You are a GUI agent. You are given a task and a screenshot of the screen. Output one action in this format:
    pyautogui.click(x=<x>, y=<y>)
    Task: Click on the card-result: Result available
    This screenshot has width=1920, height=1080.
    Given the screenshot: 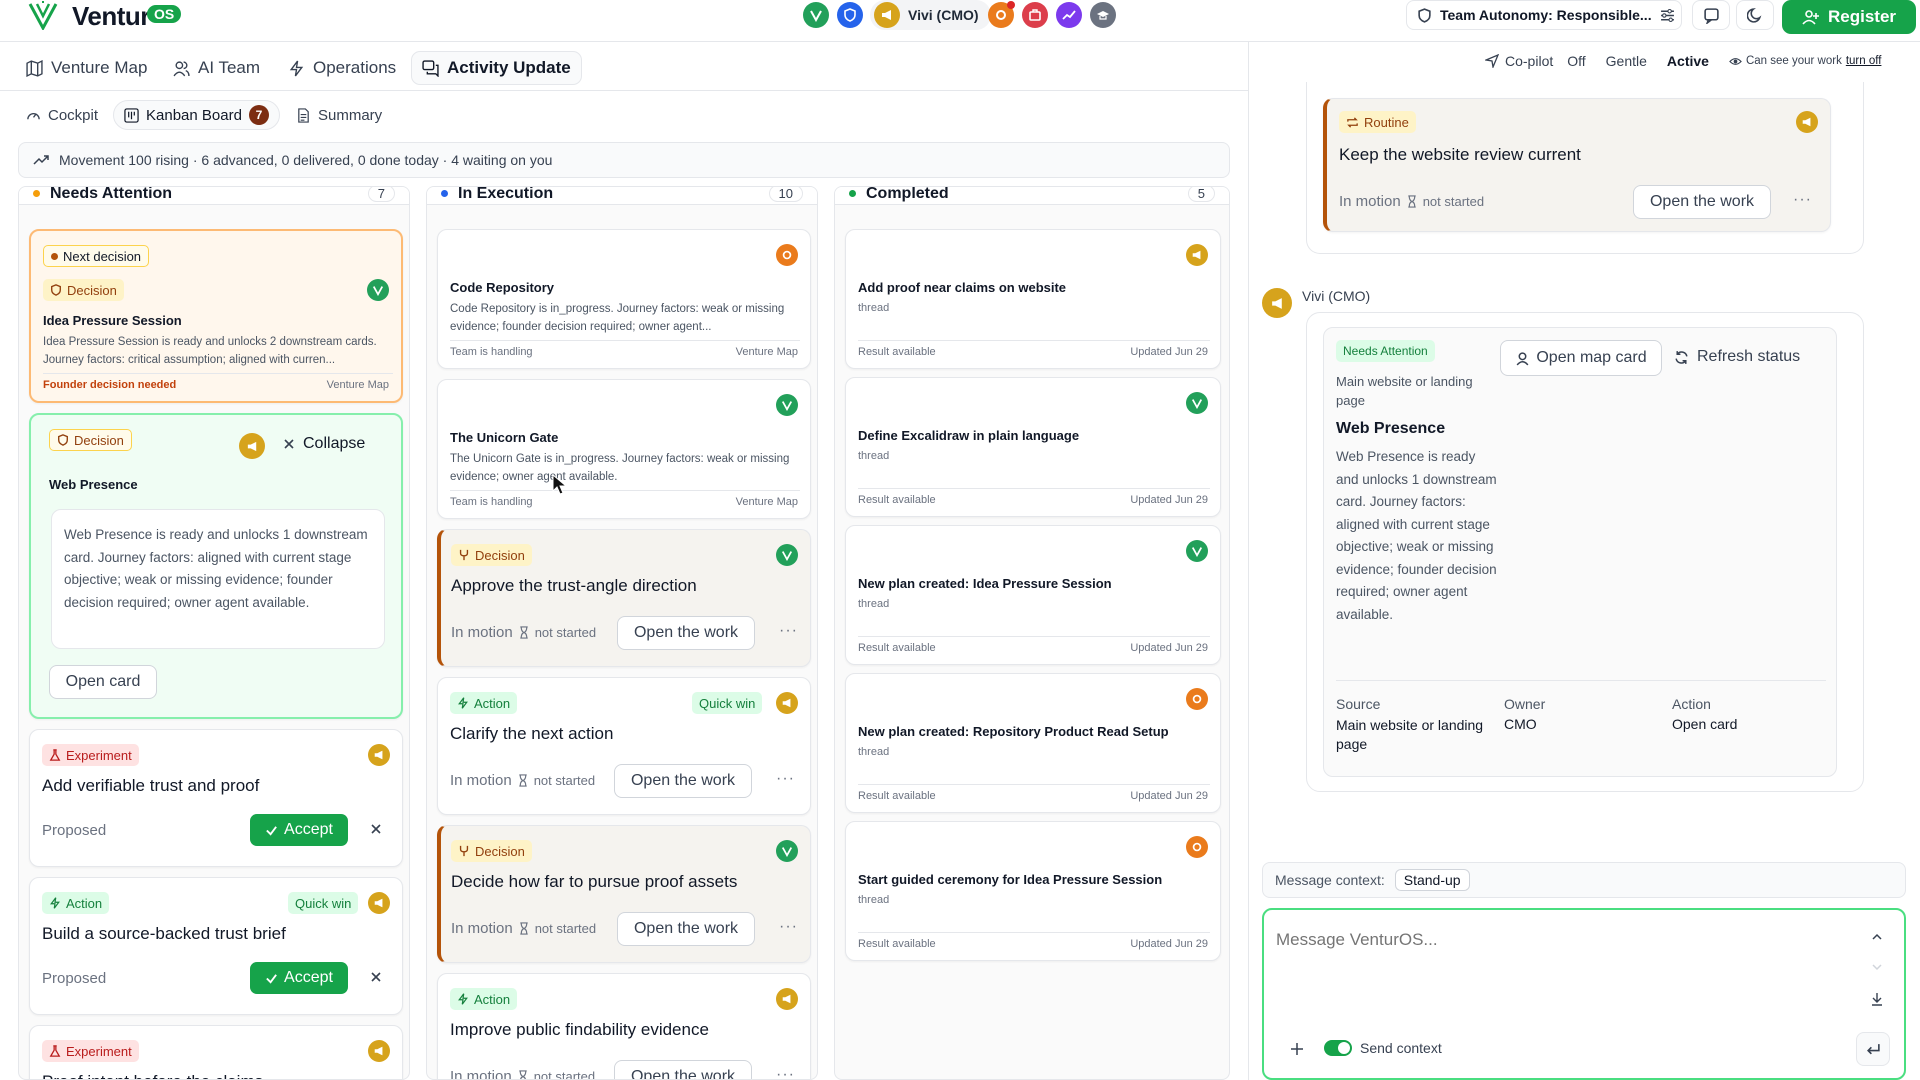 What is the action you would take?
    pyautogui.click(x=897, y=352)
    